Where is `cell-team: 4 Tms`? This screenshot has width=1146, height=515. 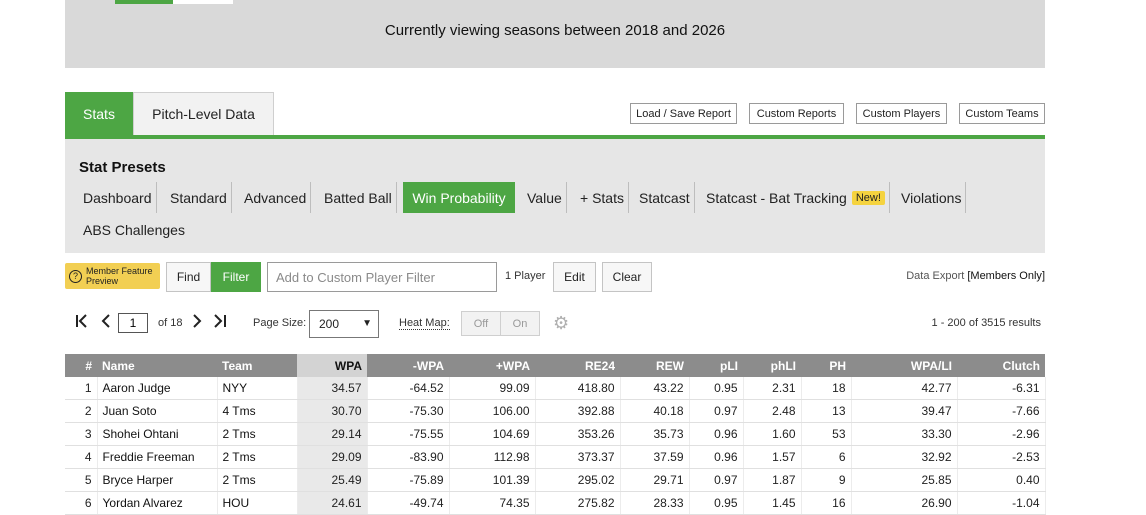 cell-team: 4 Tms is located at coordinates (257, 411).